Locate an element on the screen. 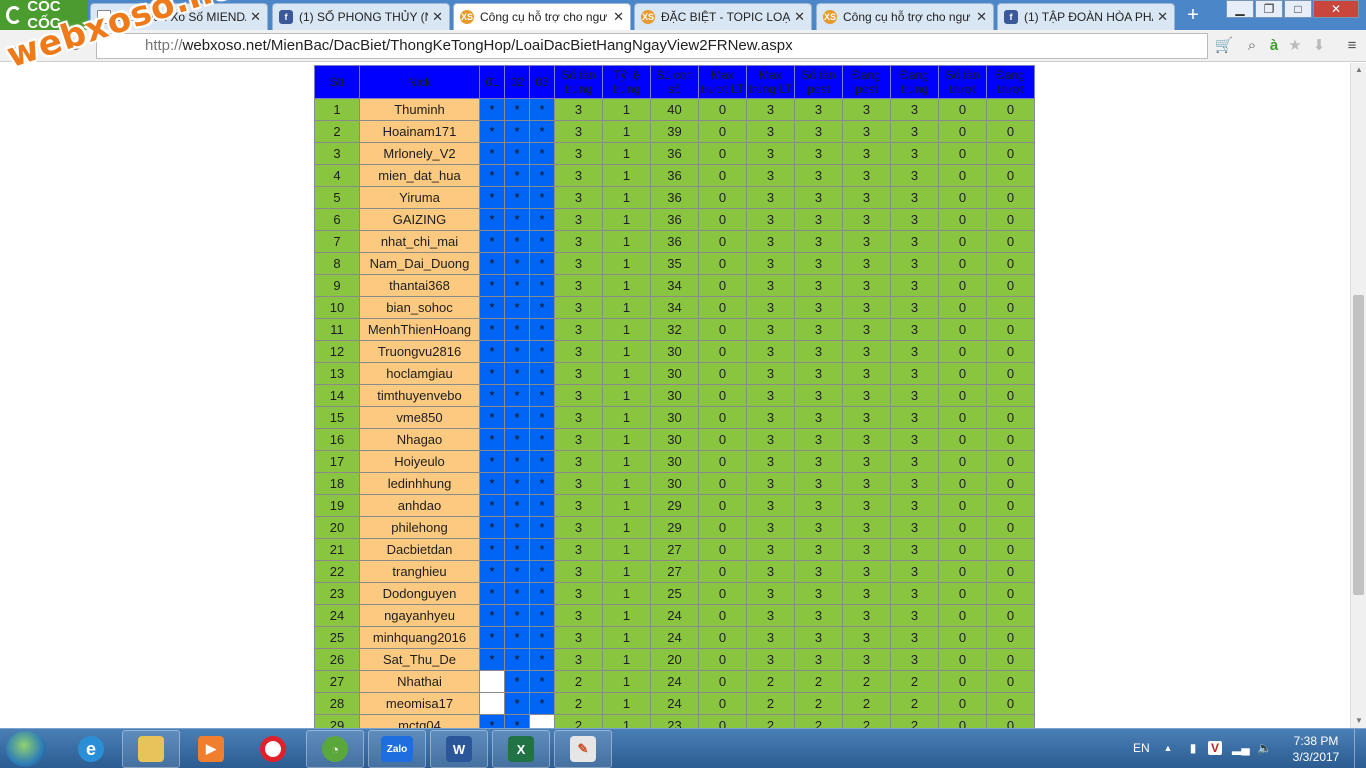 The width and height of the screenshot is (1366, 769). table-row: 20 philehong * * * 3 1 29 0 3 3 3 3 0 0 is located at coordinates (674, 527).